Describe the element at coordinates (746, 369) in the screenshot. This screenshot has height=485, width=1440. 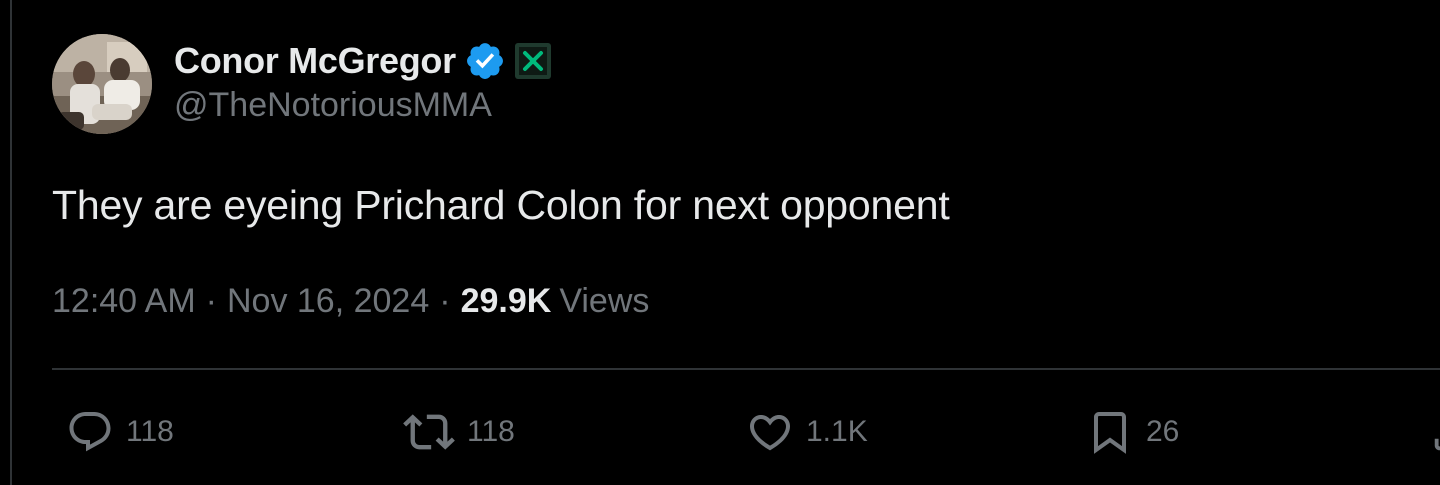
I see `divider` at that location.